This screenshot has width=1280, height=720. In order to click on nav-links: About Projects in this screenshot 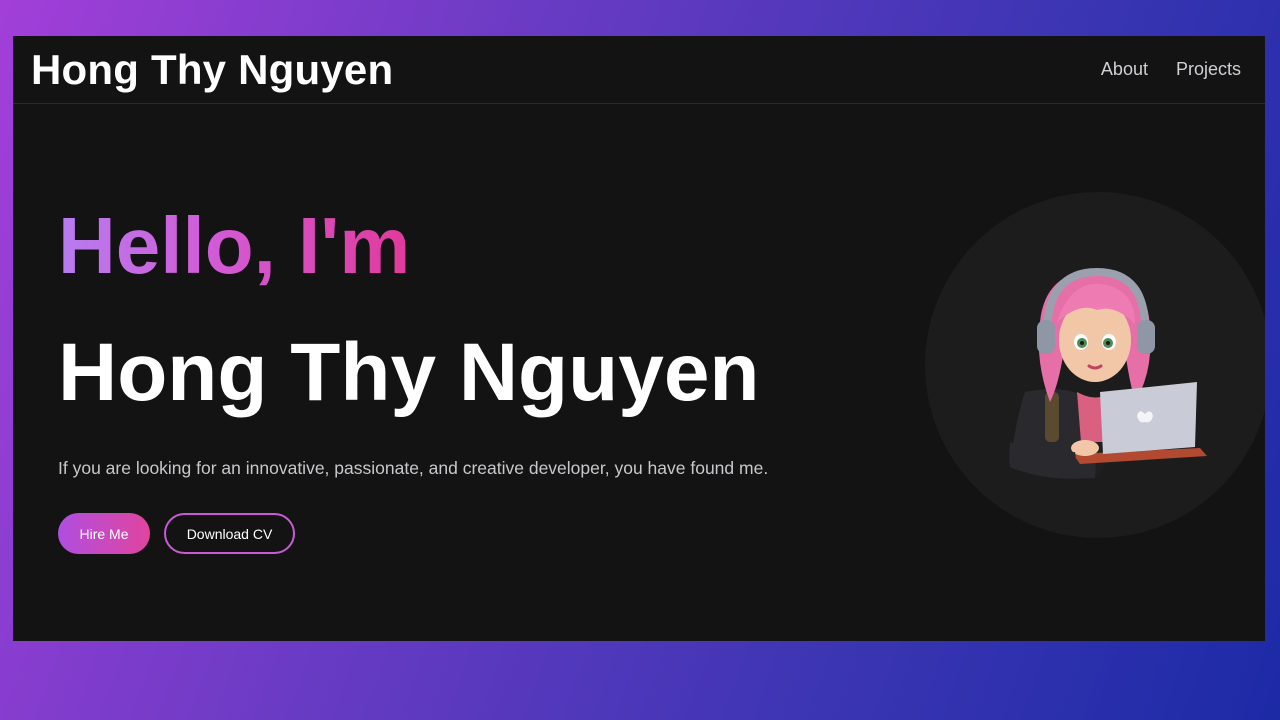, I will do `click(1171, 69)`.